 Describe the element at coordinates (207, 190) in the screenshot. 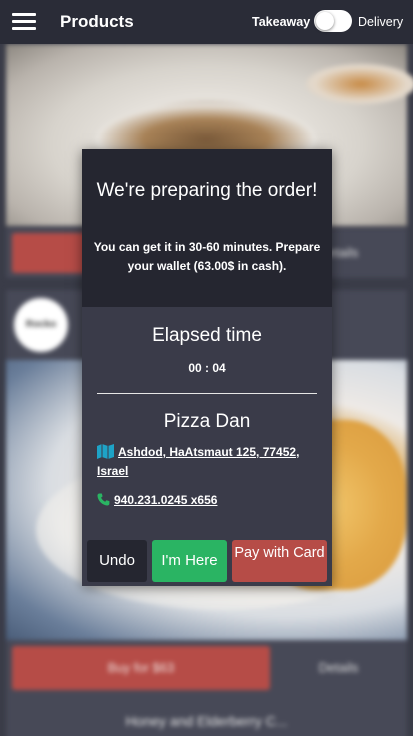

I see `modal-title: We're preparing the order!` at that location.